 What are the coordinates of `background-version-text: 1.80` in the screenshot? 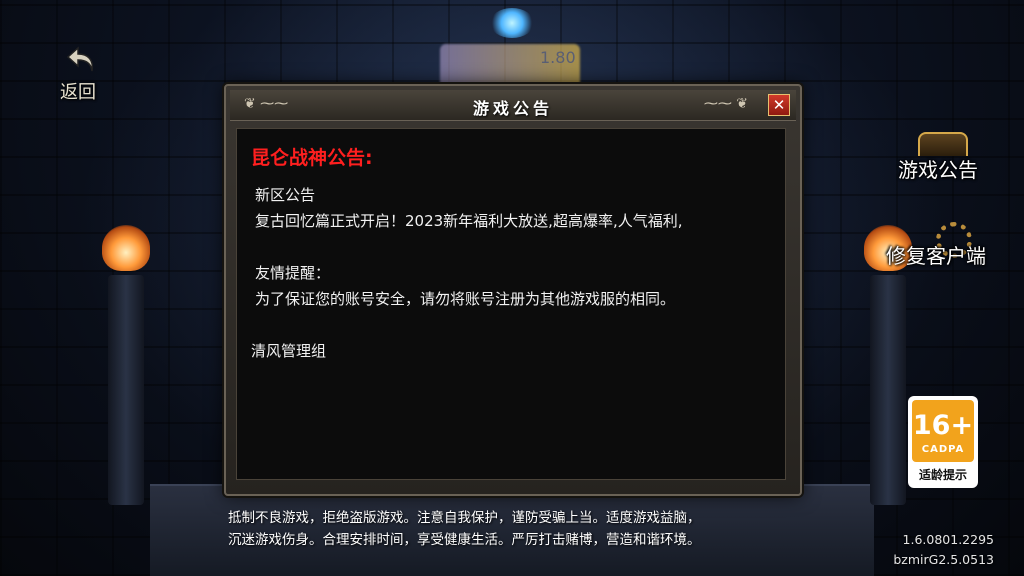 It's located at (558, 57).